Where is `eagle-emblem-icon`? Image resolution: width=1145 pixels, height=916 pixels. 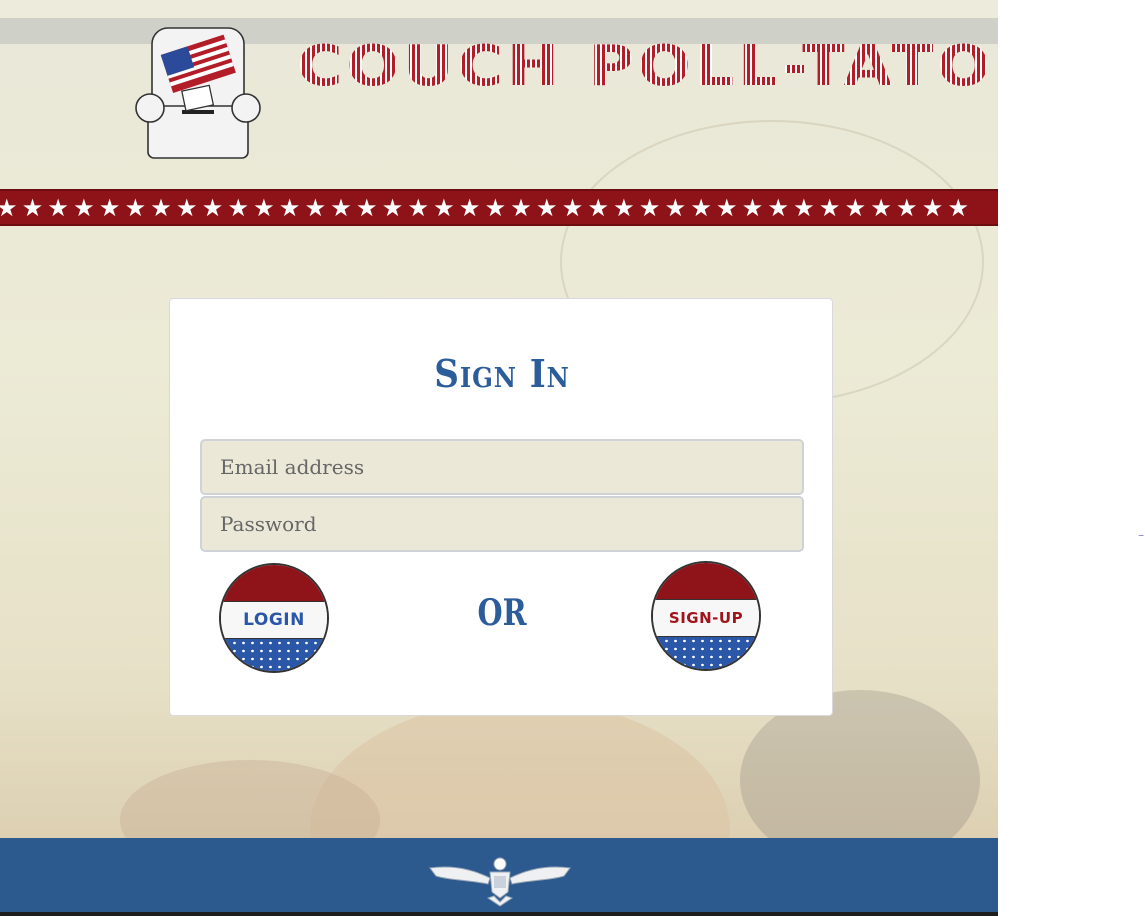
eagle-emblem-icon is located at coordinates (500, 882).